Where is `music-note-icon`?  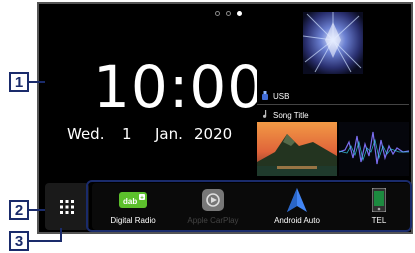 music-note-icon is located at coordinates (265, 115).